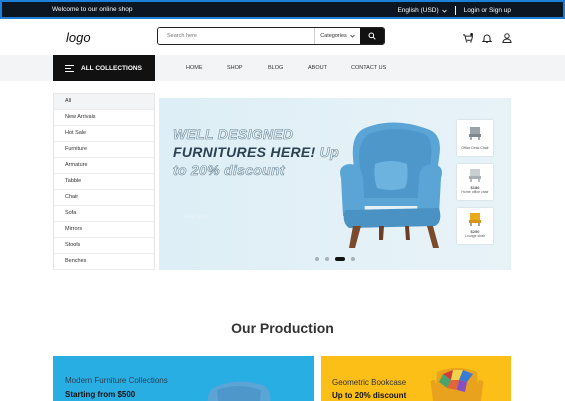 This screenshot has height=401, width=565. I want to click on header: logo Categories, so click(282, 37).